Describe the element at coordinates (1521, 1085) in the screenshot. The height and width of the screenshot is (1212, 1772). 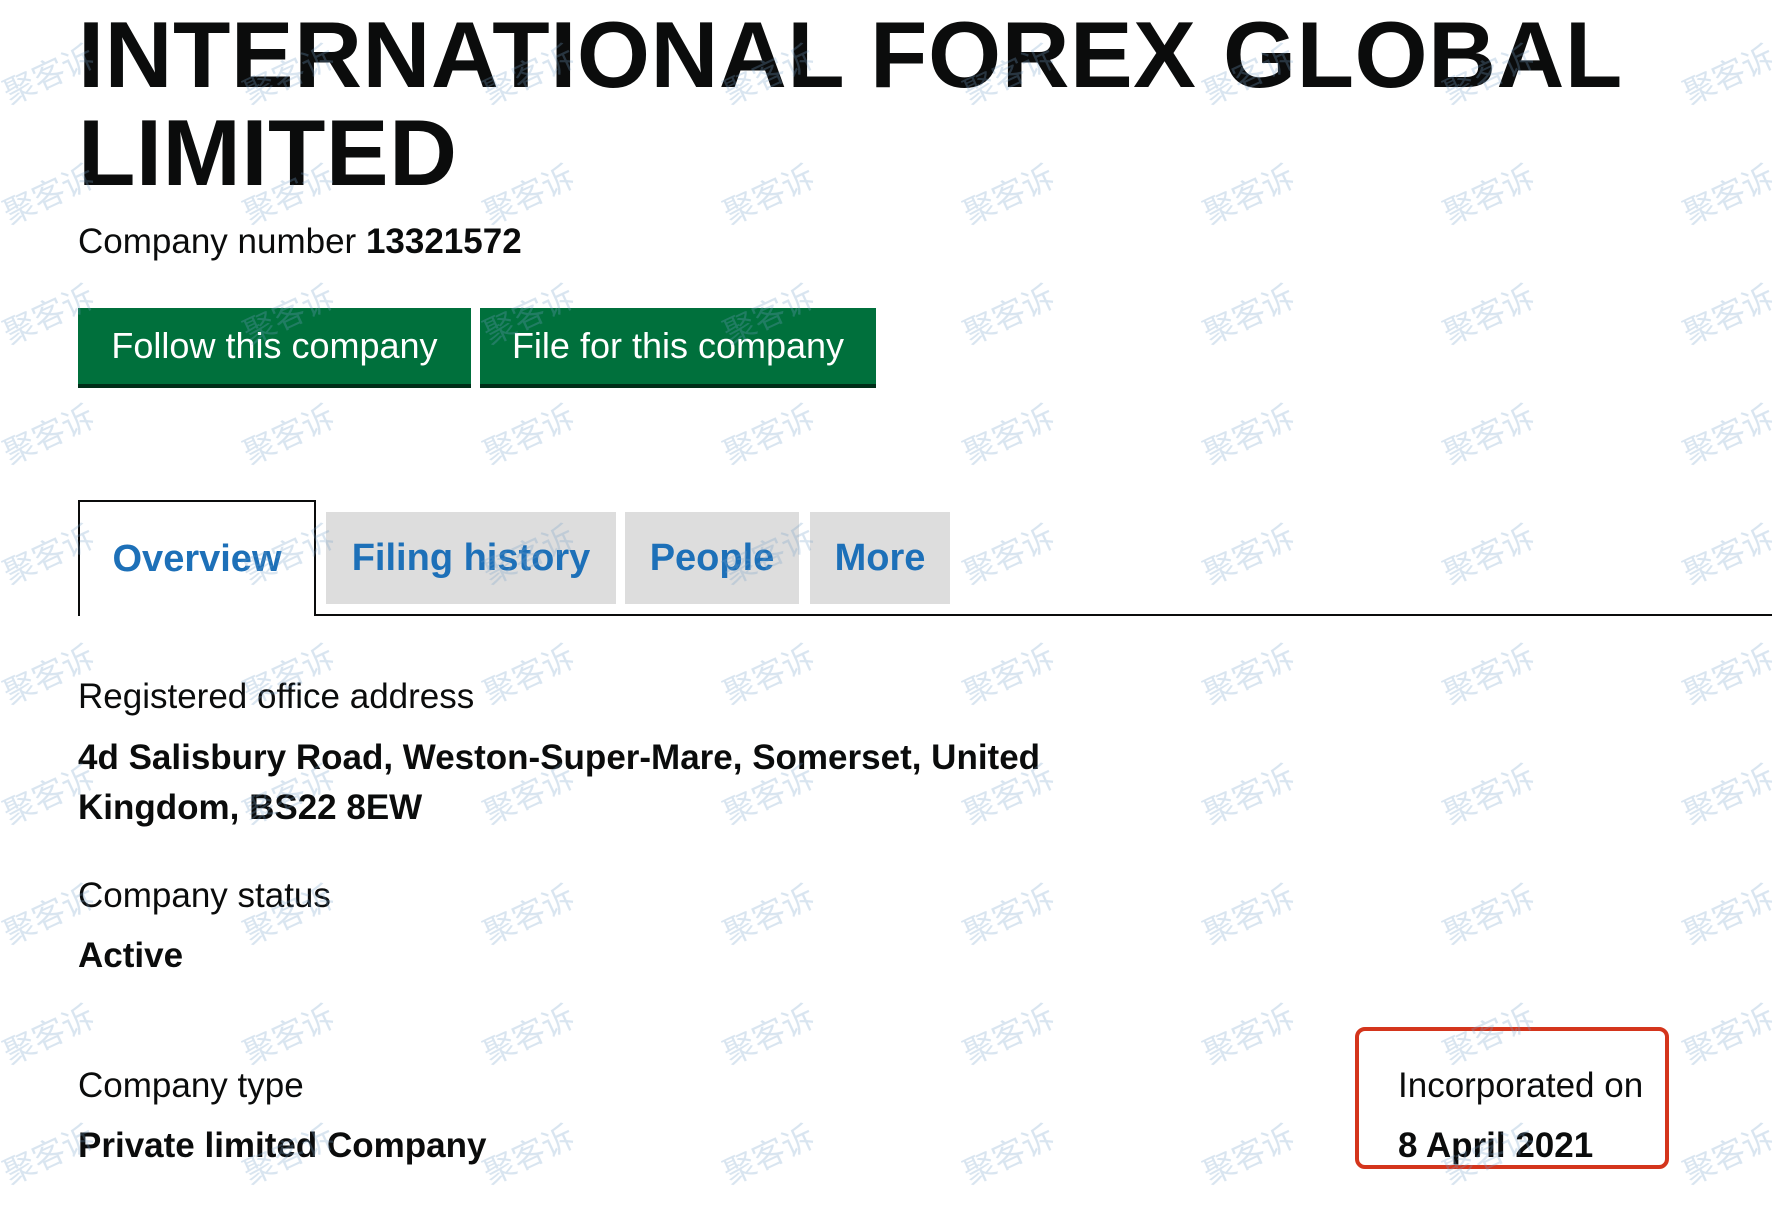
I see `incorporated-on-label: Incorporated on` at that location.